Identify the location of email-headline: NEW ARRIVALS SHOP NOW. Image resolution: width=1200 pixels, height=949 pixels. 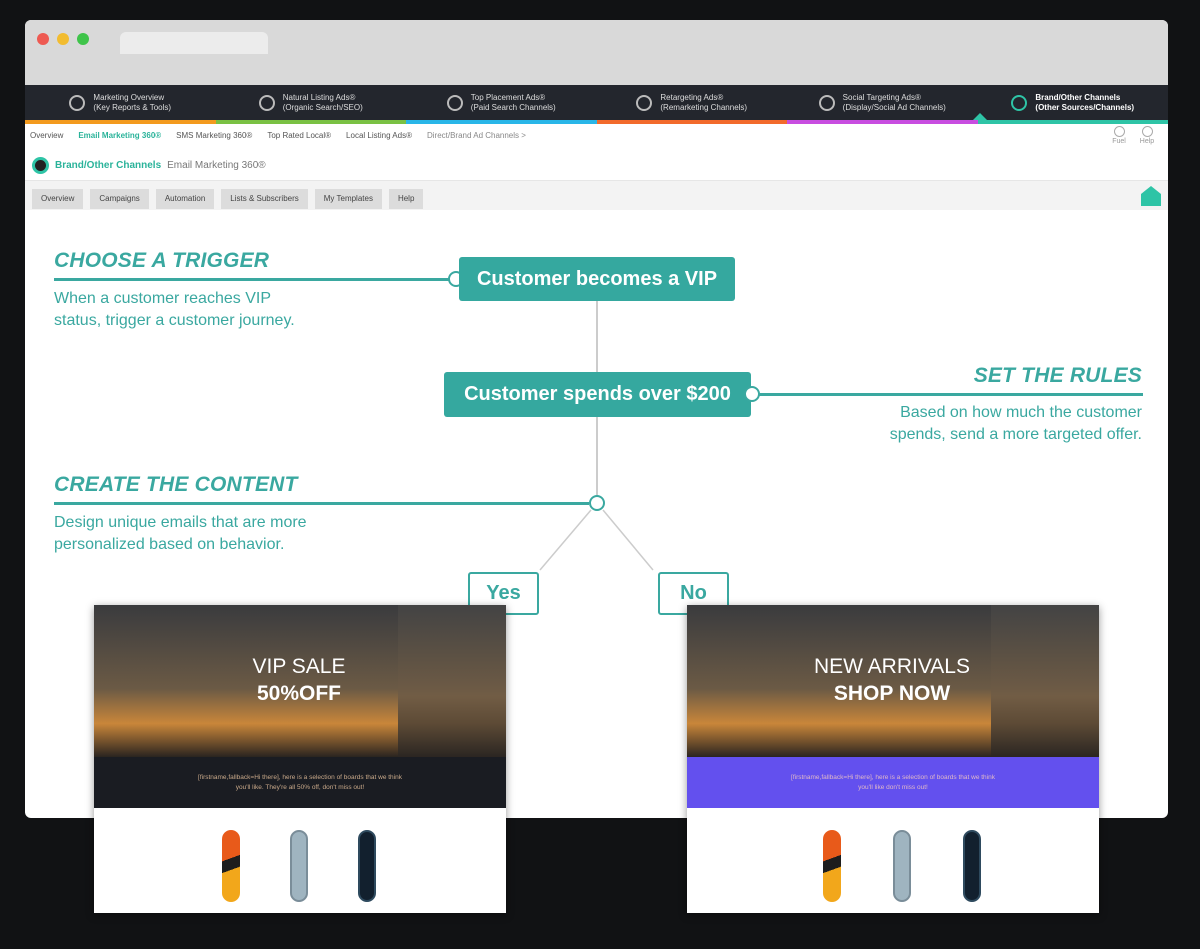
(892, 680).